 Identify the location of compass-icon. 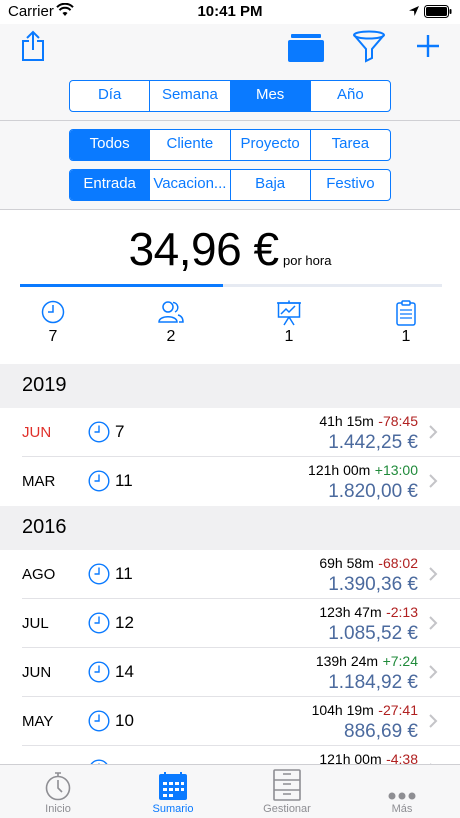
(58, 785).